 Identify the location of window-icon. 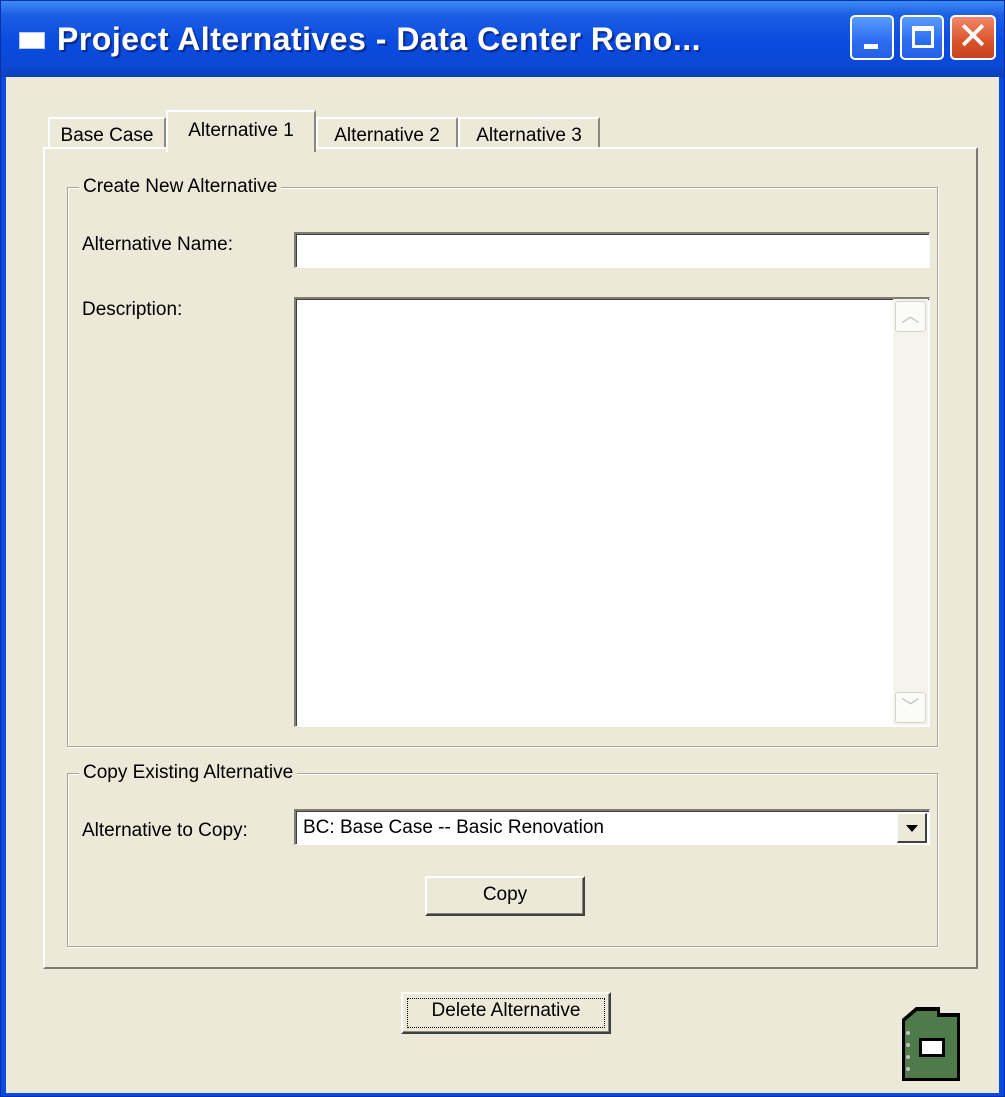
(32, 40).